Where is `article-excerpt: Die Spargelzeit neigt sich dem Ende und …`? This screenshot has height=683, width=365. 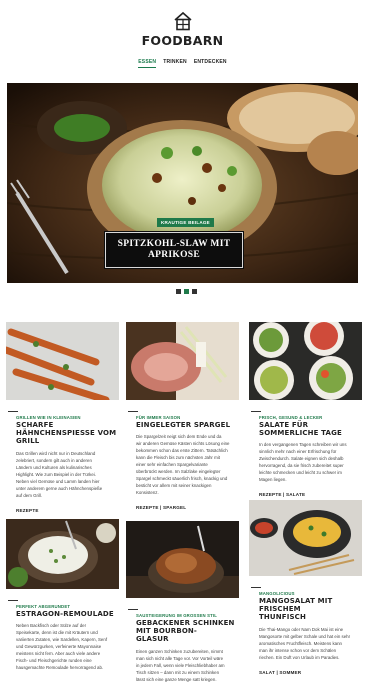 article-excerpt: Die Spargelzeit neigt sich dem Ende und … is located at coordinates (183, 465).